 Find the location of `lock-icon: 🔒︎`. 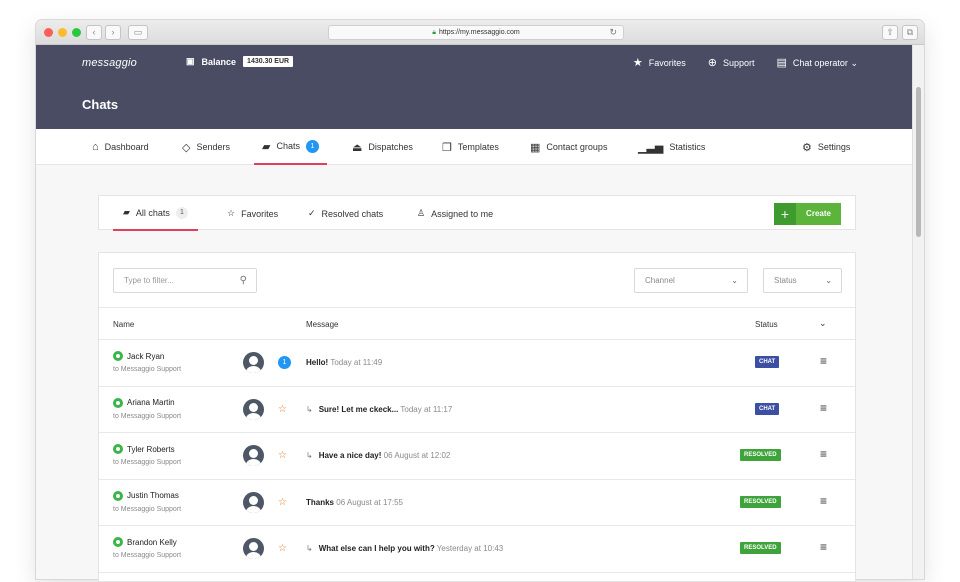

lock-icon: 🔒︎ is located at coordinates (434, 32).